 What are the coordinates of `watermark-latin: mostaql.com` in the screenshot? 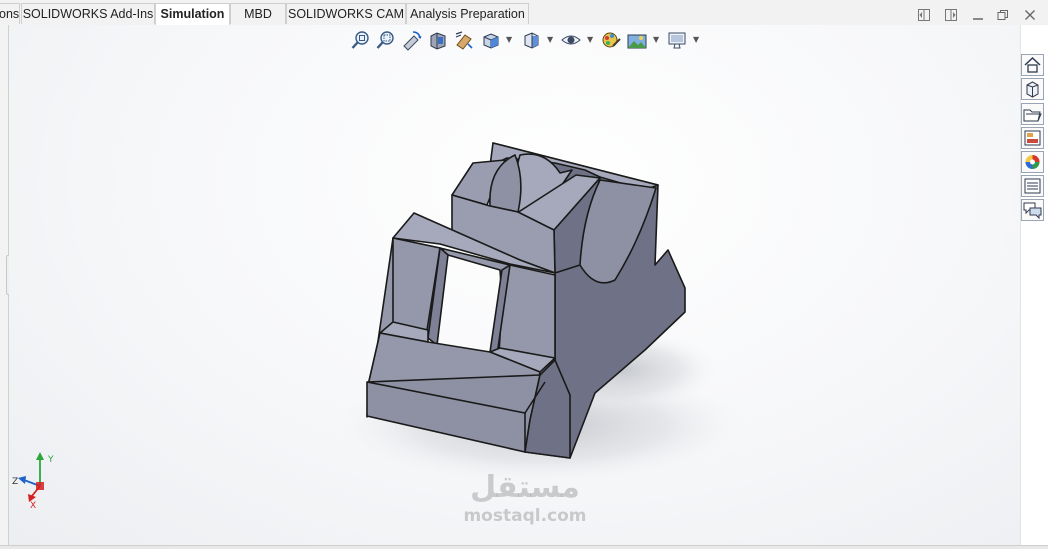 It's located at (525, 516).